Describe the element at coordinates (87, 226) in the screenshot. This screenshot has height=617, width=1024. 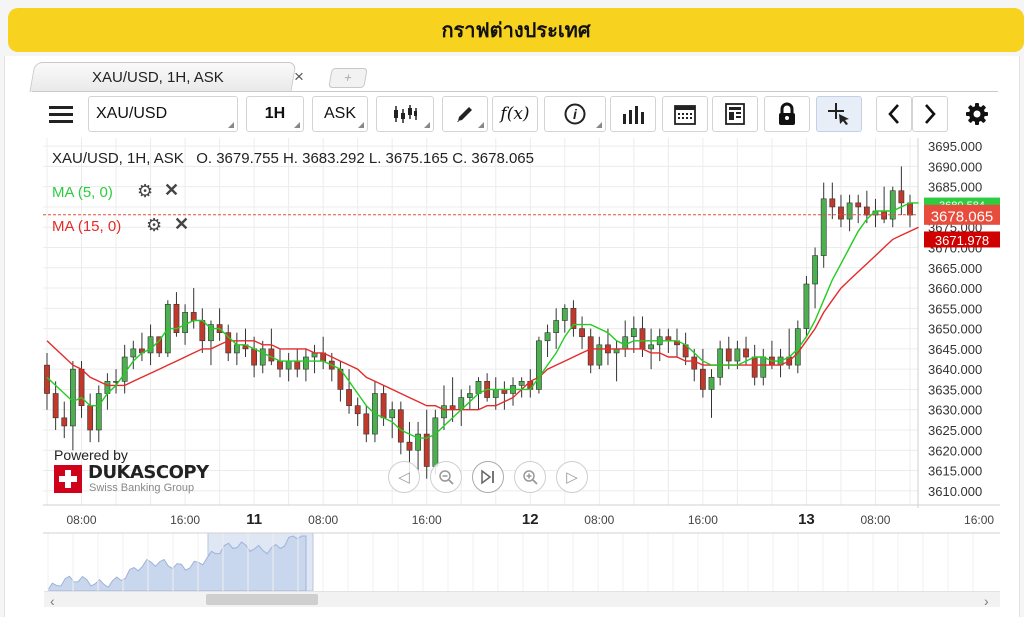
I see `ma15-legend: MA (15, 0)` at that location.